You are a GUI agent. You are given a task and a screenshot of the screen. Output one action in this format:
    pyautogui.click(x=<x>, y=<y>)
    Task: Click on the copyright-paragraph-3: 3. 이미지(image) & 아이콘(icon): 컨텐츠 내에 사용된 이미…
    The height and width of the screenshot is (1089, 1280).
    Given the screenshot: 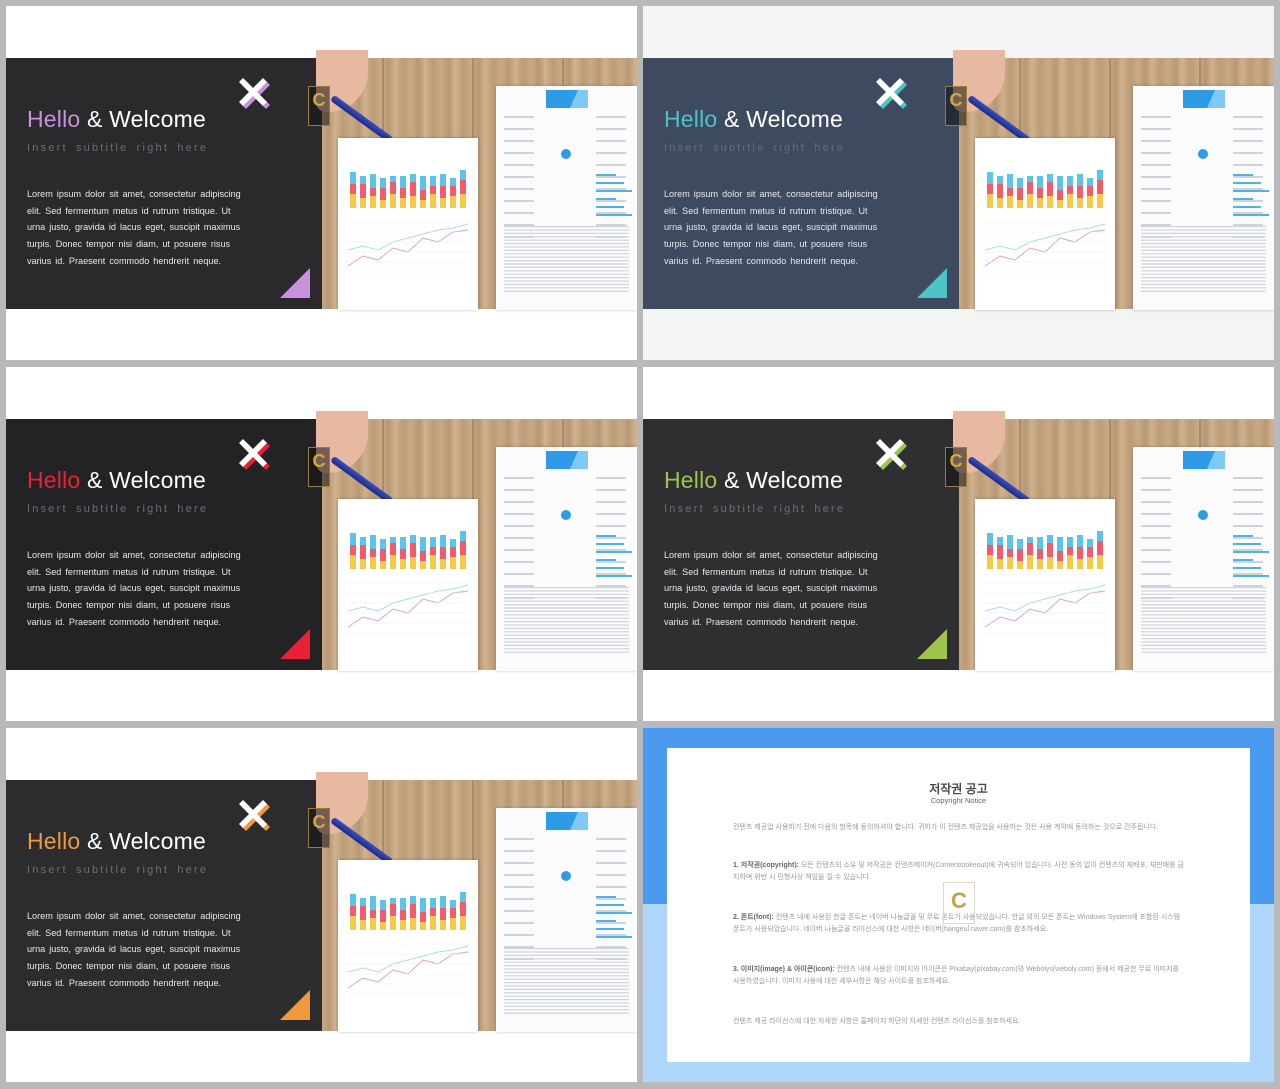 What is the action you would take?
    pyautogui.click(x=956, y=975)
    